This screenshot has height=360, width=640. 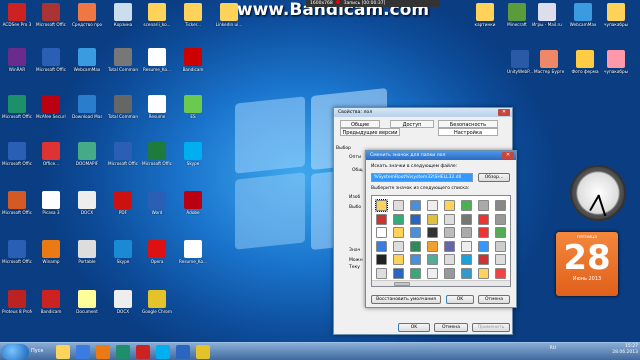 What do you see at coordinates (406, 299) in the screenshot?
I see `restore-defaults-button: Восстановить умолчания` at bounding box center [406, 299].